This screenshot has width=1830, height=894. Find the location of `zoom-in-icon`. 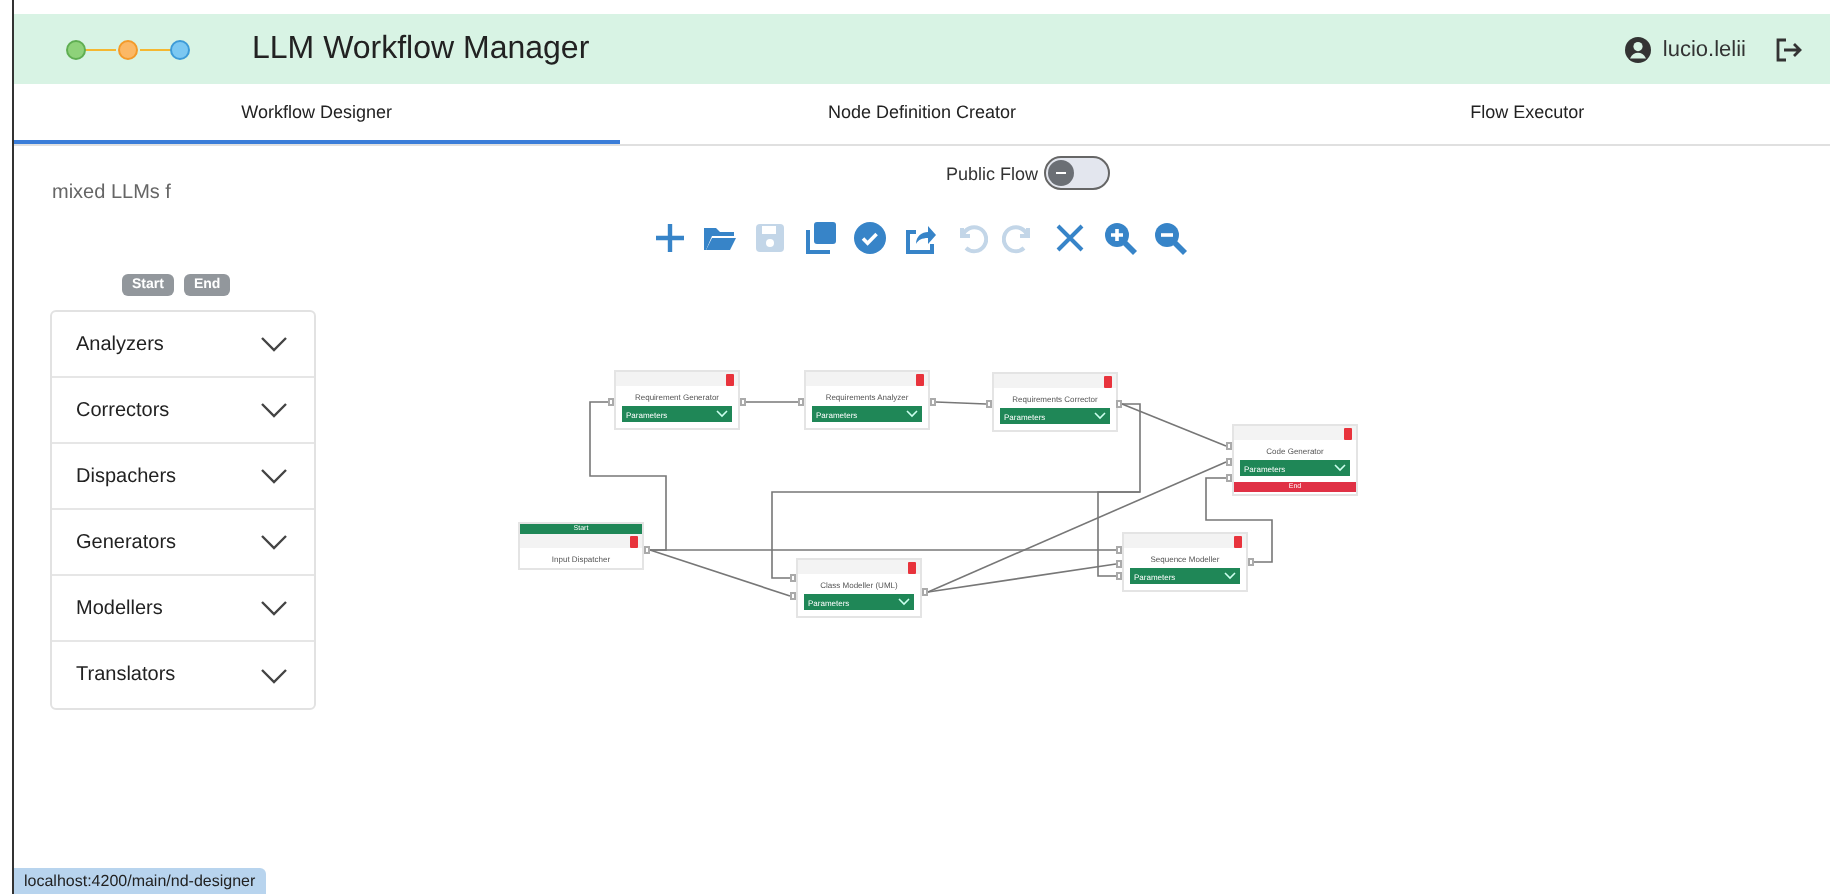

zoom-in-icon is located at coordinates (1120, 238).